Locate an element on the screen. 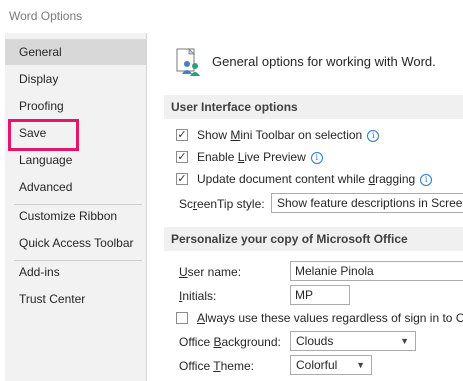  sidebar-item-advanced: Advanced is located at coordinates (75, 187).